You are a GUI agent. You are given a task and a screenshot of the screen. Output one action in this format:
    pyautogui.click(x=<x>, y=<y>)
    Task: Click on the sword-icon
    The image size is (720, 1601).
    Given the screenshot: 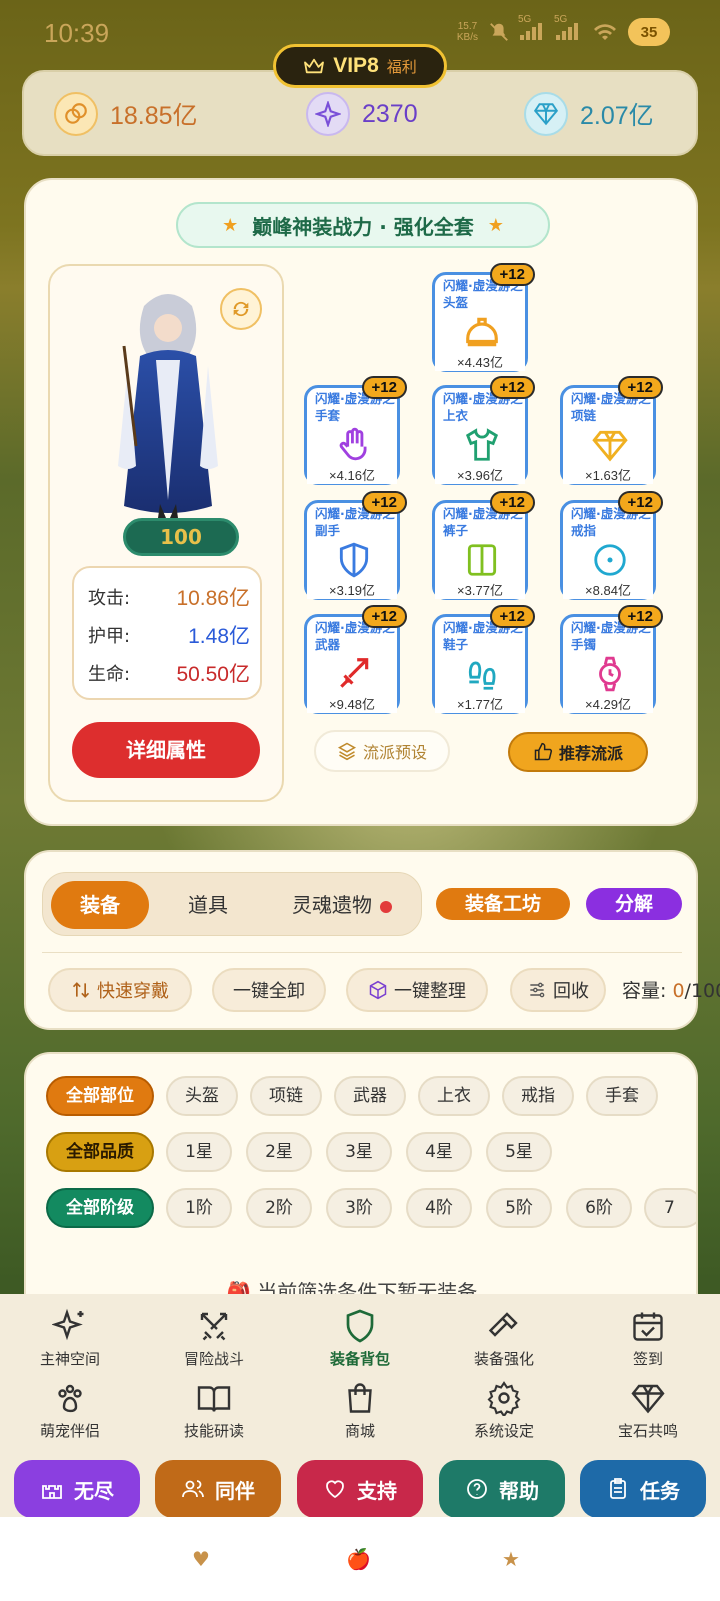 What is the action you would take?
    pyautogui.click(x=354, y=673)
    